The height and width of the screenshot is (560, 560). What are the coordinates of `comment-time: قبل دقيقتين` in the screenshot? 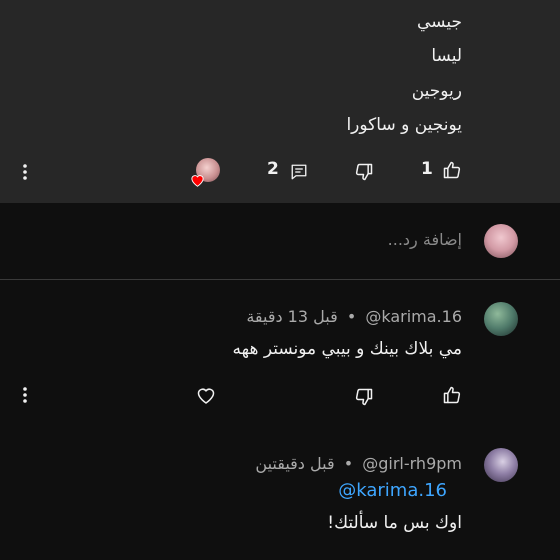 It's located at (295, 463).